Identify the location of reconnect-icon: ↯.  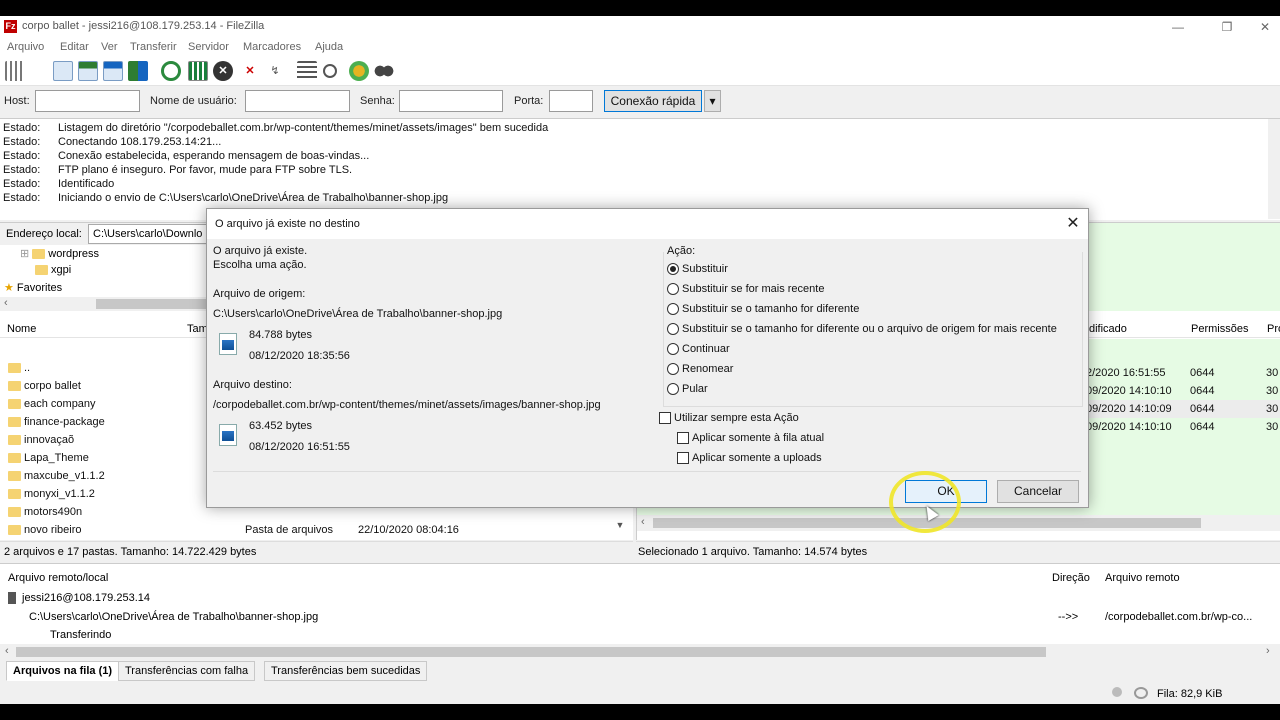
(275, 71).